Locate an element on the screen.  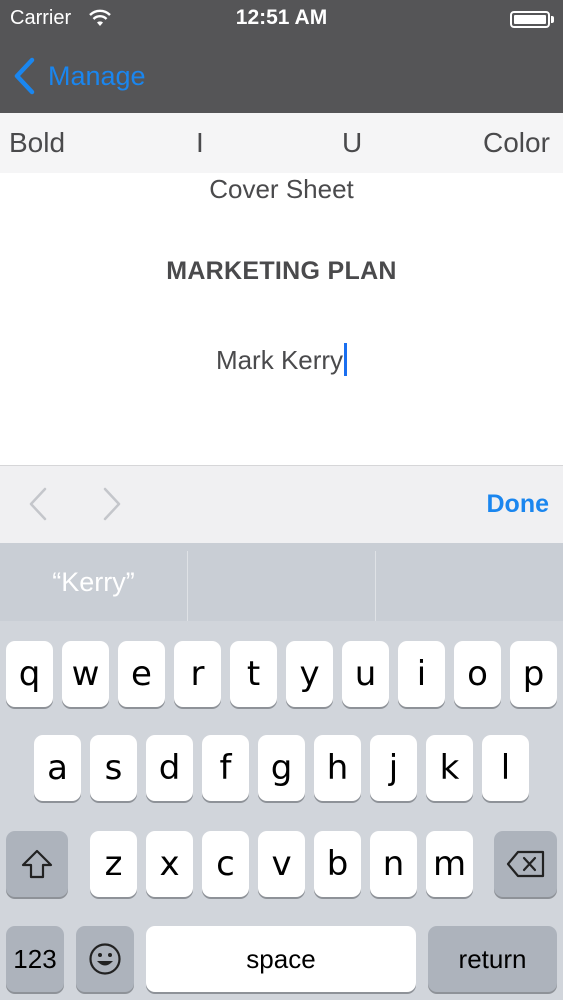
doc-line-author: Mark Kerry is located at coordinates (281, 359).